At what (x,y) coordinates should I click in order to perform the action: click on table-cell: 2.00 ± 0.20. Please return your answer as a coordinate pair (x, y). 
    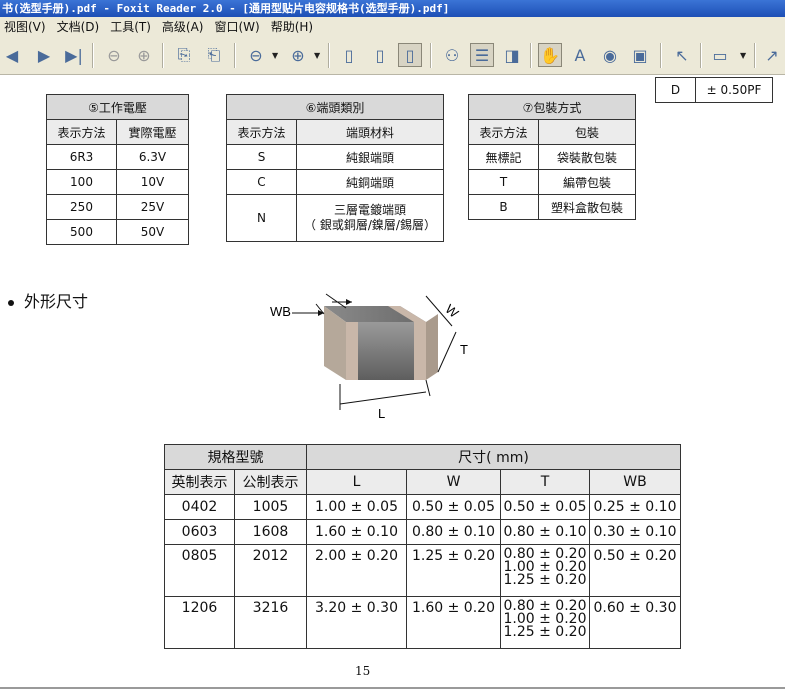
    Looking at the image, I should click on (356, 570).